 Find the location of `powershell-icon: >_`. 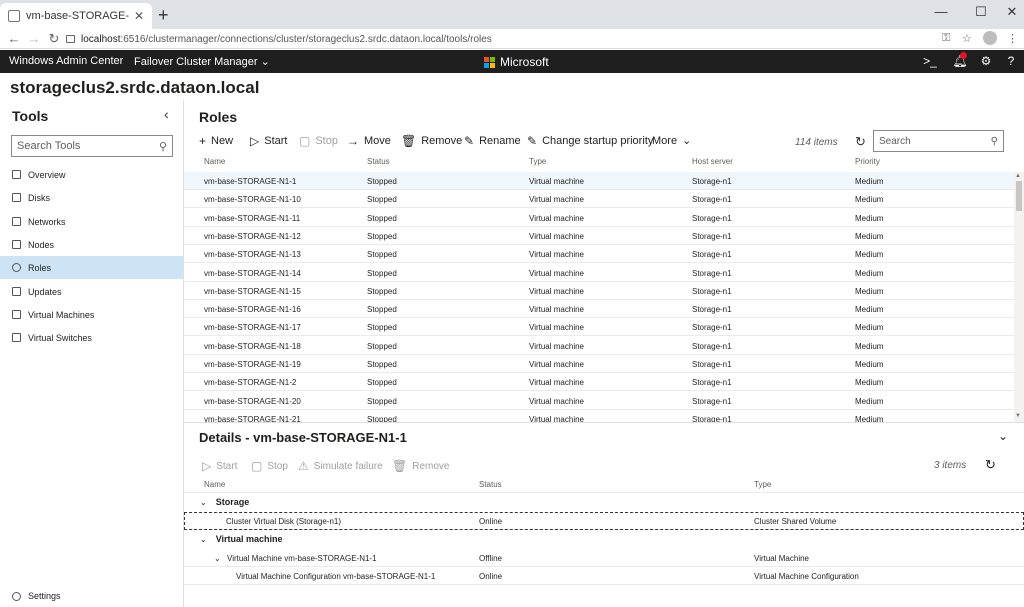

powershell-icon: >_ is located at coordinates (930, 61).